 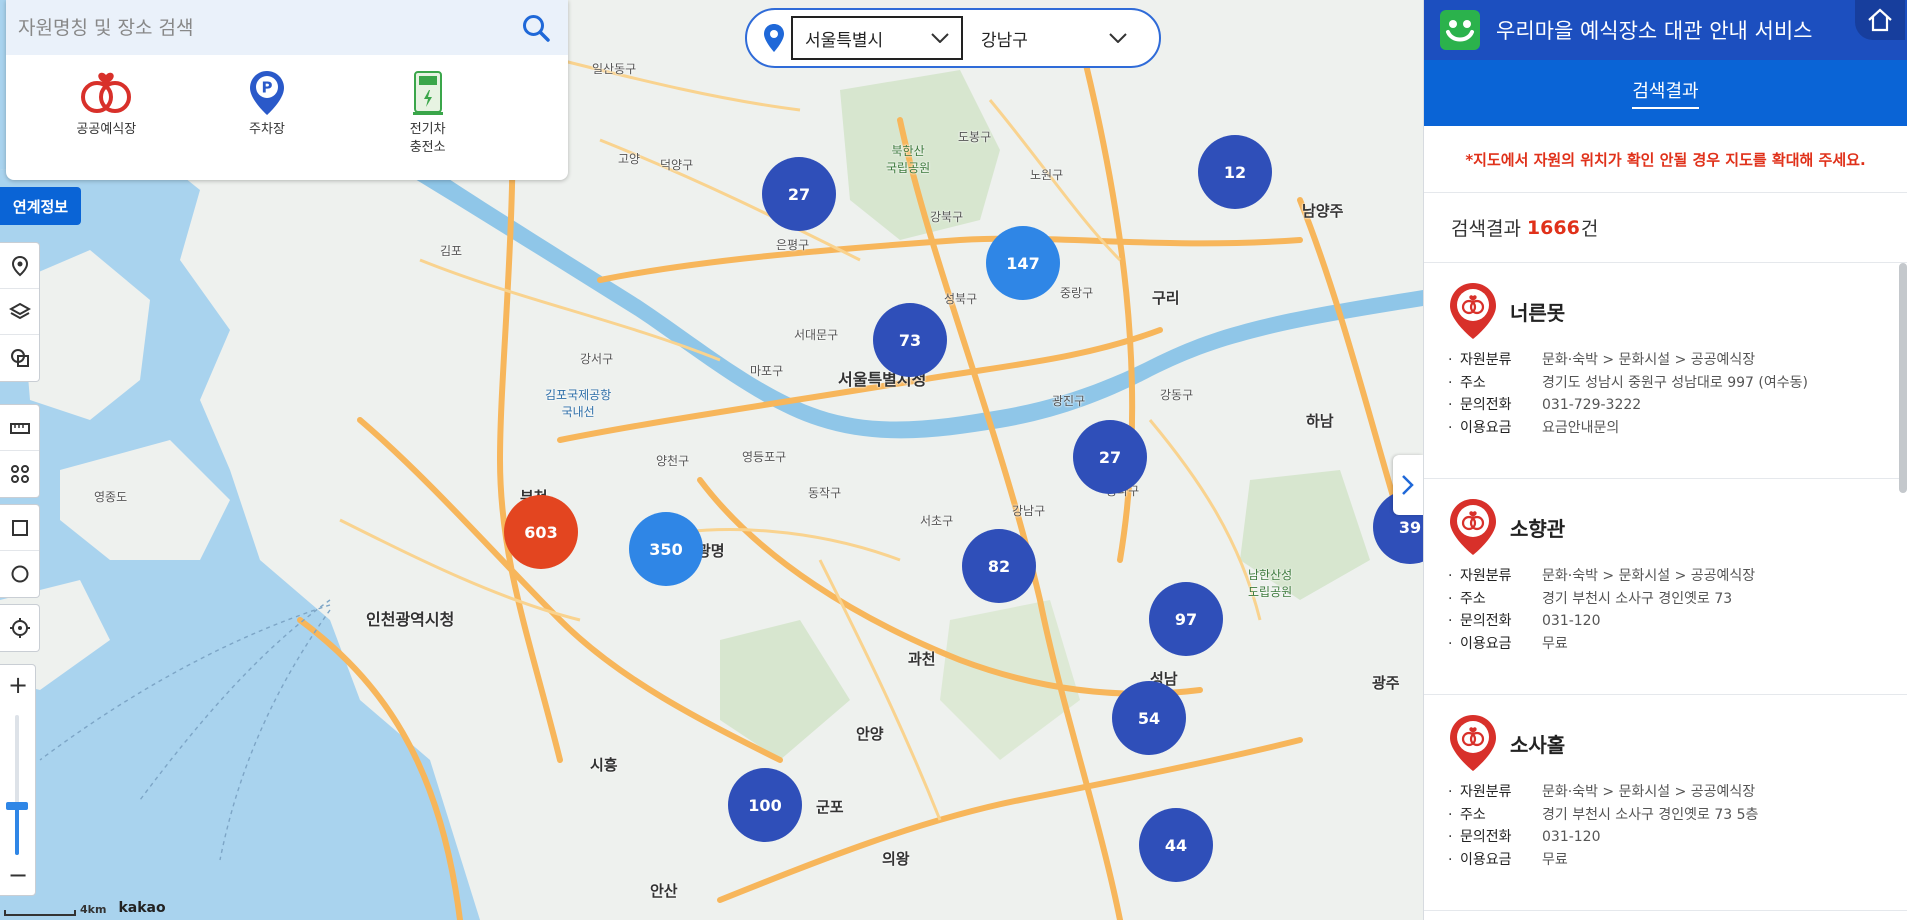 What do you see at coordinates (428, 113) in the screenshot?
I see `category-ev-charger: 전기차 충전소` at bounding box center [428, 113].